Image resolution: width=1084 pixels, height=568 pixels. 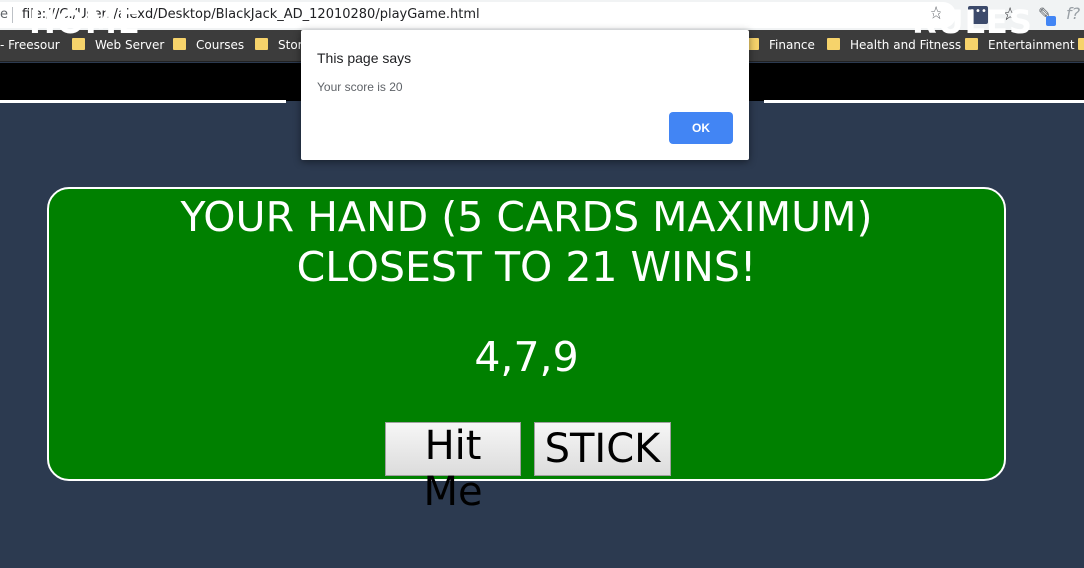 I want to click on nav-home-link: HOME, so click(x=85, y=22).